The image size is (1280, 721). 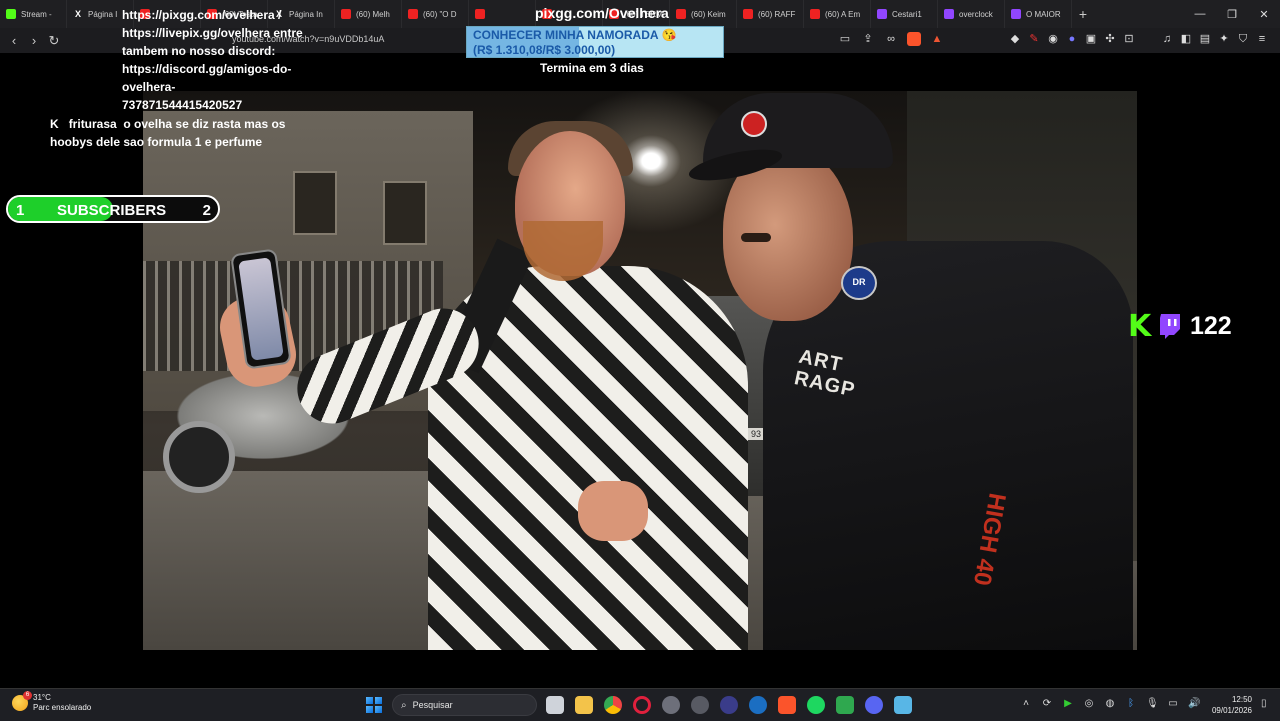 I want to click on steam-icon, so click(x=758, y=705).